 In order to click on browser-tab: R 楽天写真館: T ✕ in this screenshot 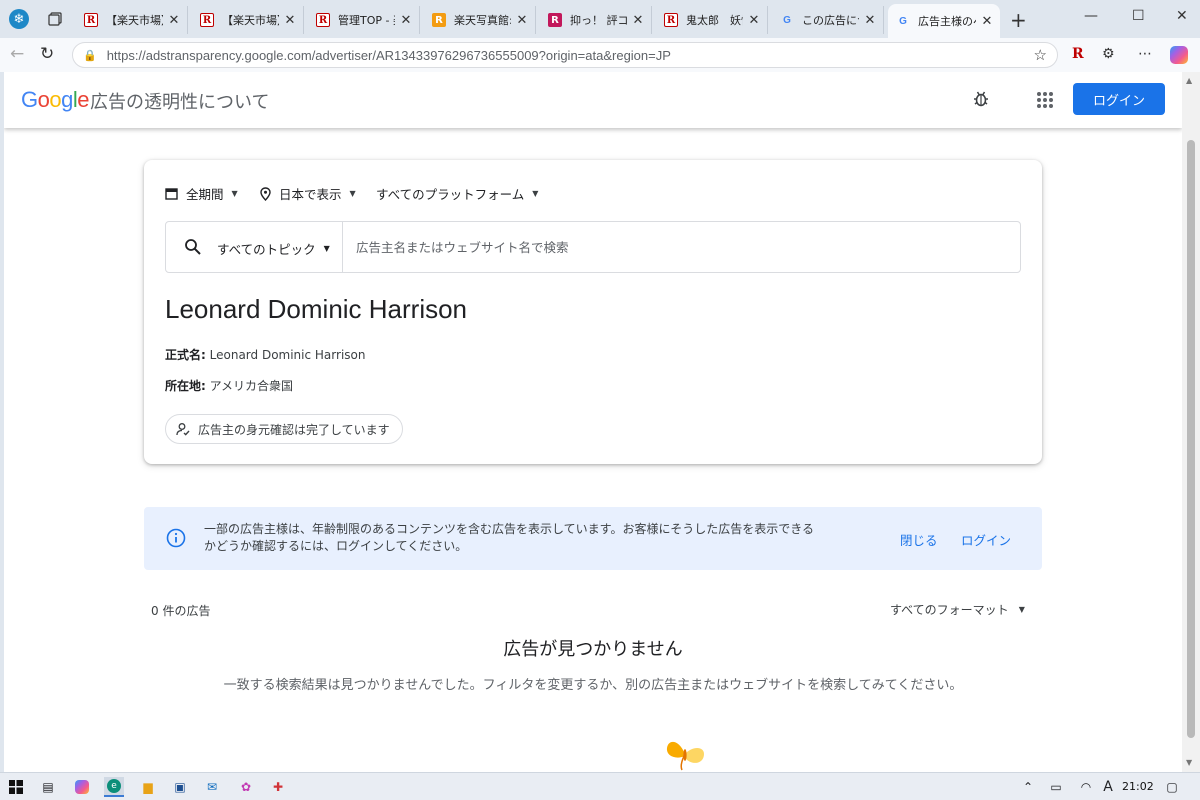, I will do `click(480, 20)`.